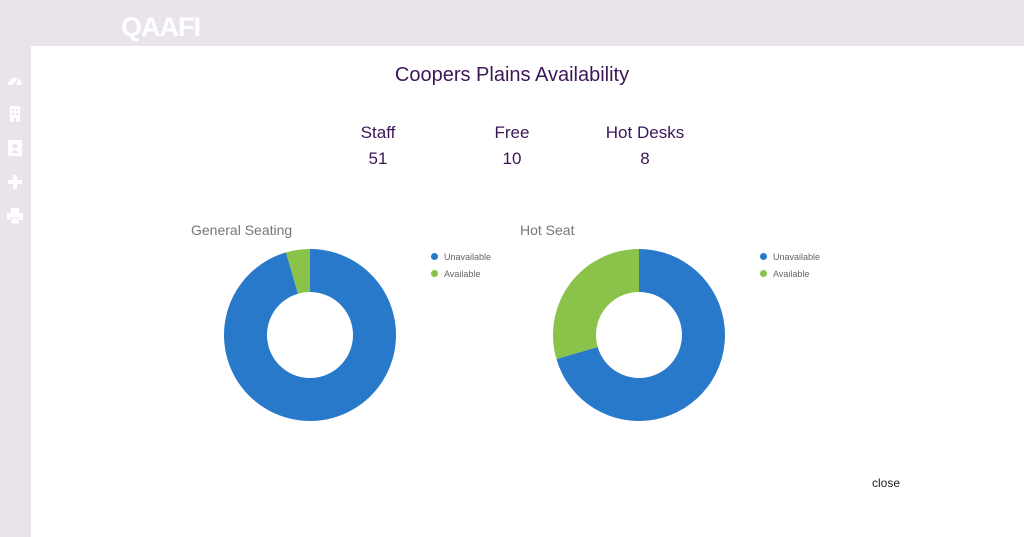  Describe the element at coordinates (645, 146) in the screenshot. I see `stat-hot-desks: Hot Desks 8` at that location.